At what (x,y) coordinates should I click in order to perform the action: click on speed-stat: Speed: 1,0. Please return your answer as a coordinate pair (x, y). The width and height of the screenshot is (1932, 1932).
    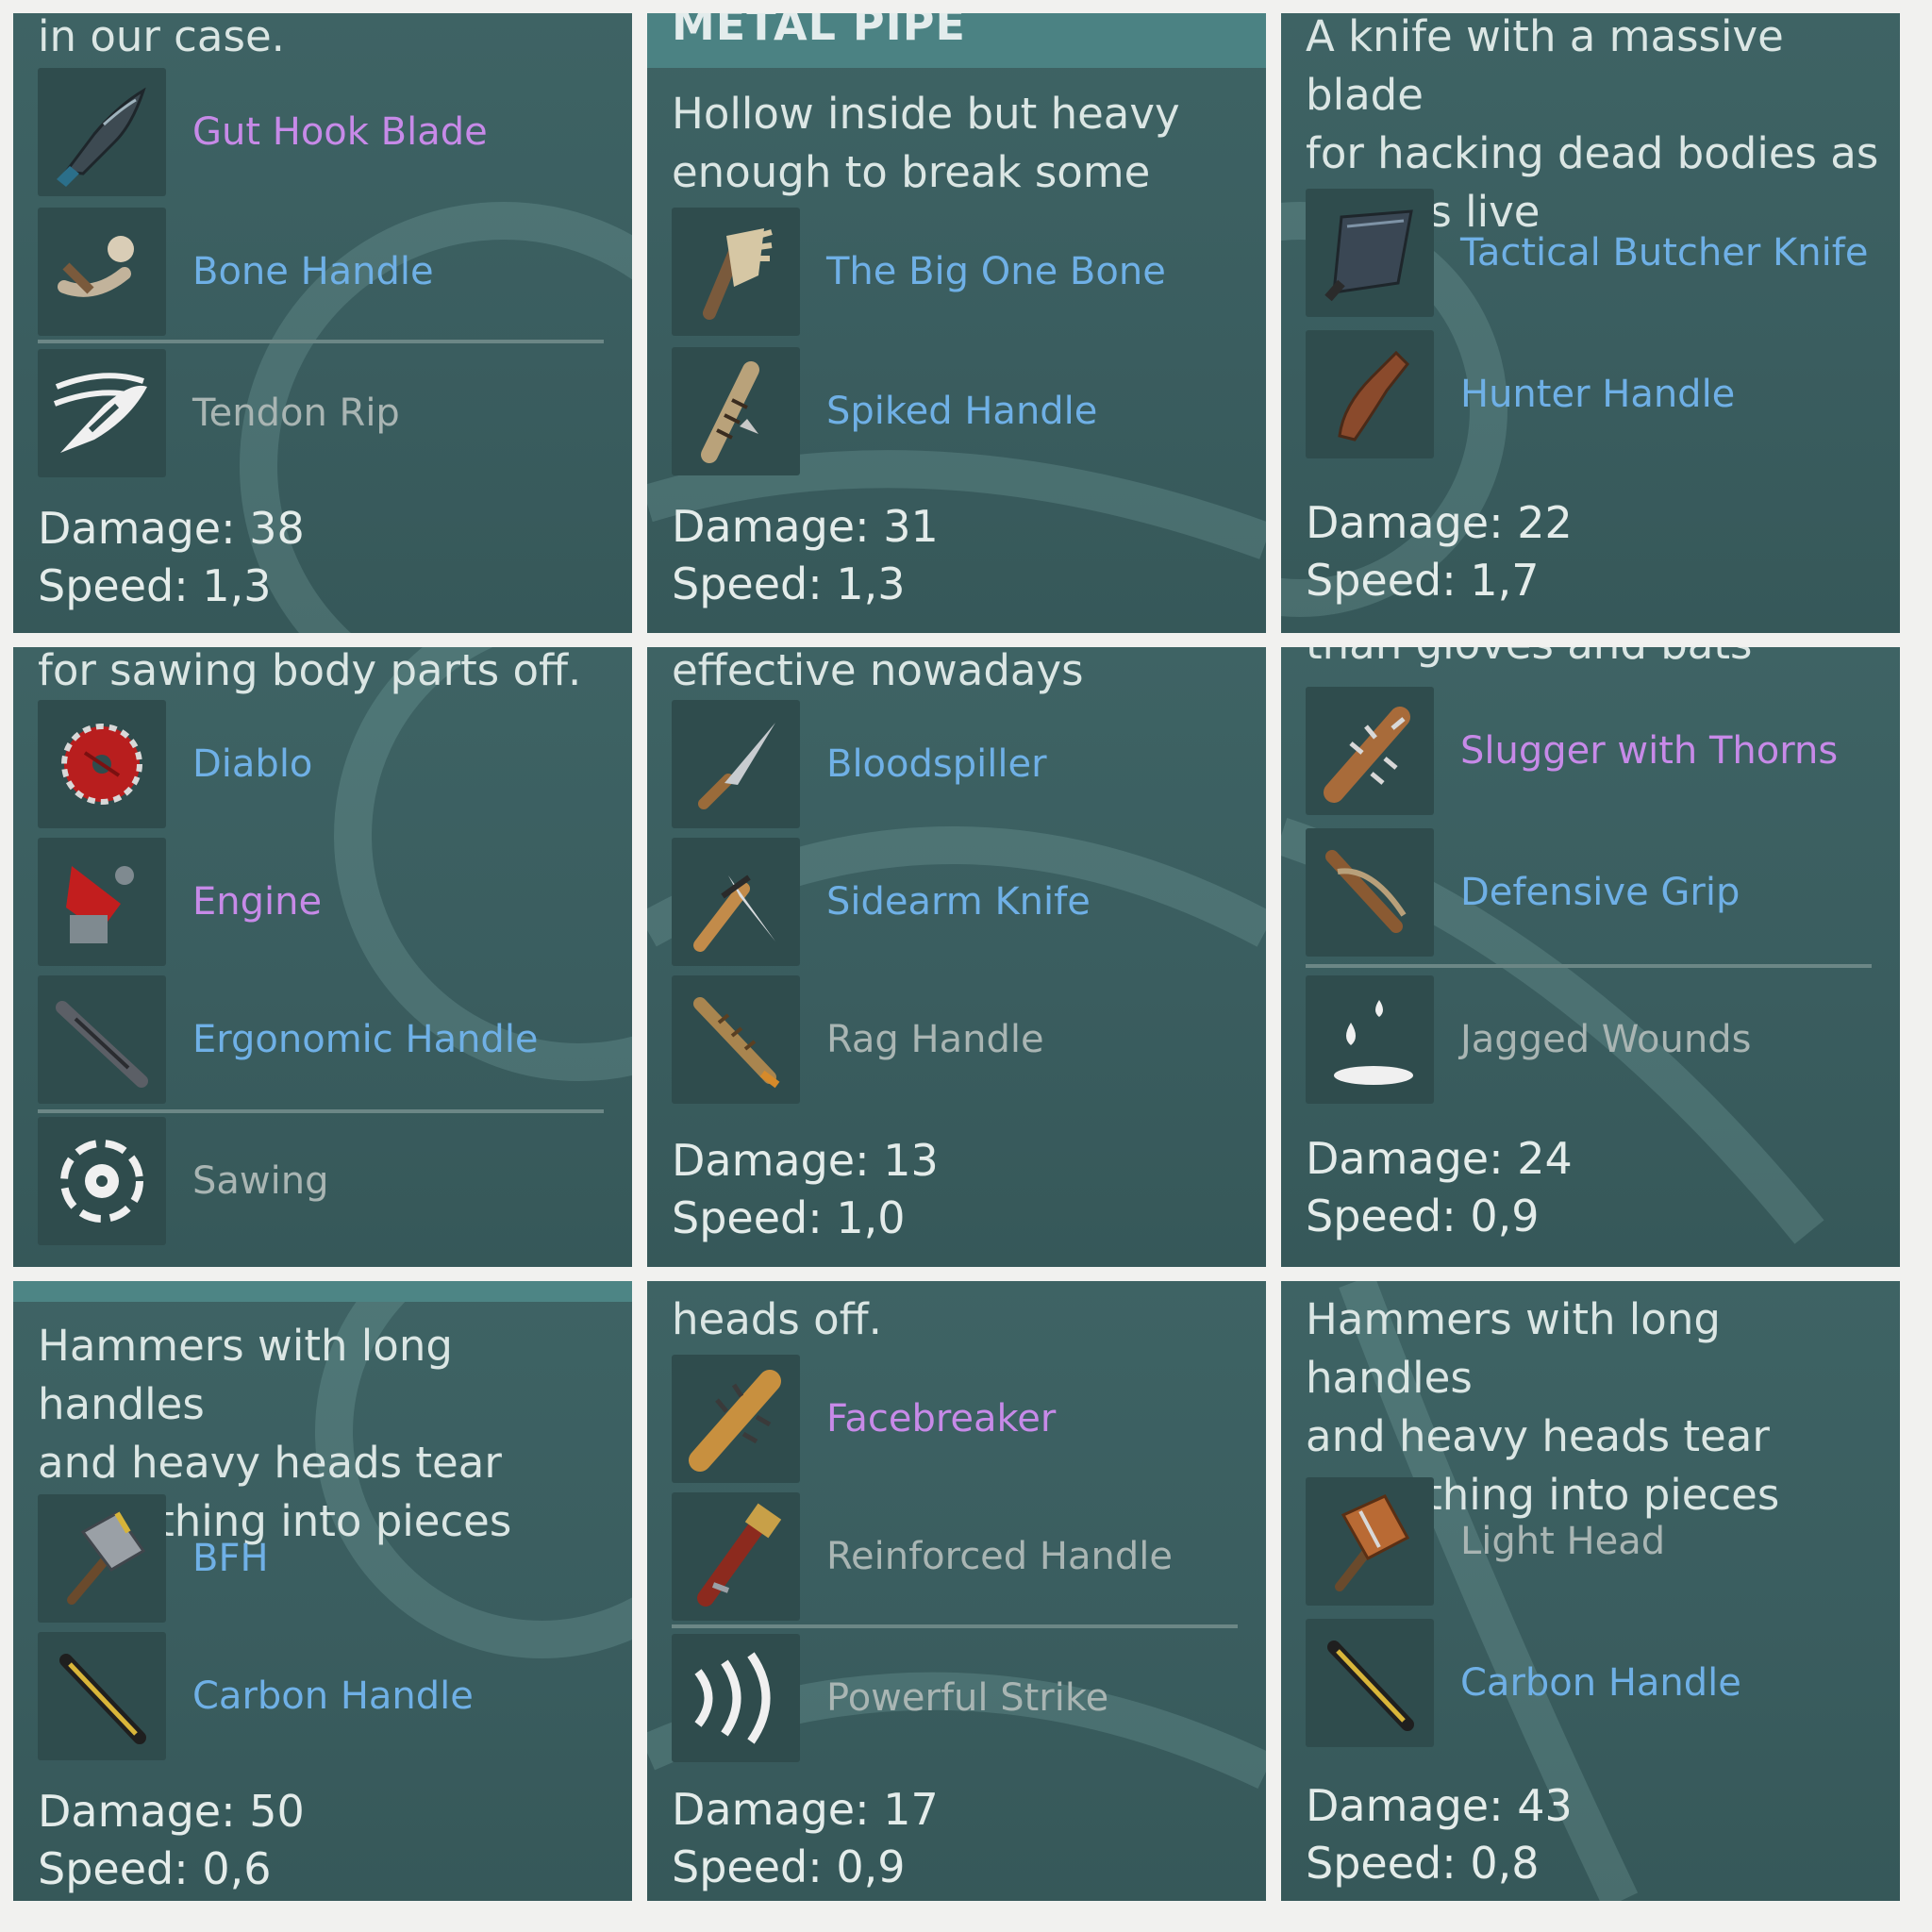
    Looking at the image, I should click on (789, 1217).